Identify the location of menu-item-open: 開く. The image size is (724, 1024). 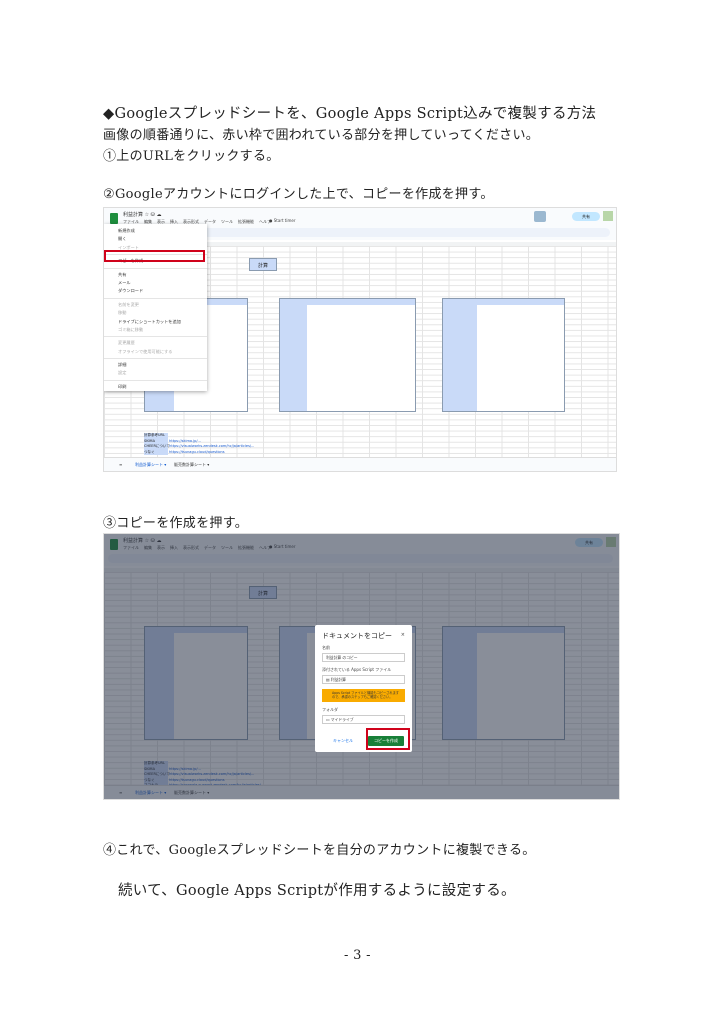
(155, 239).